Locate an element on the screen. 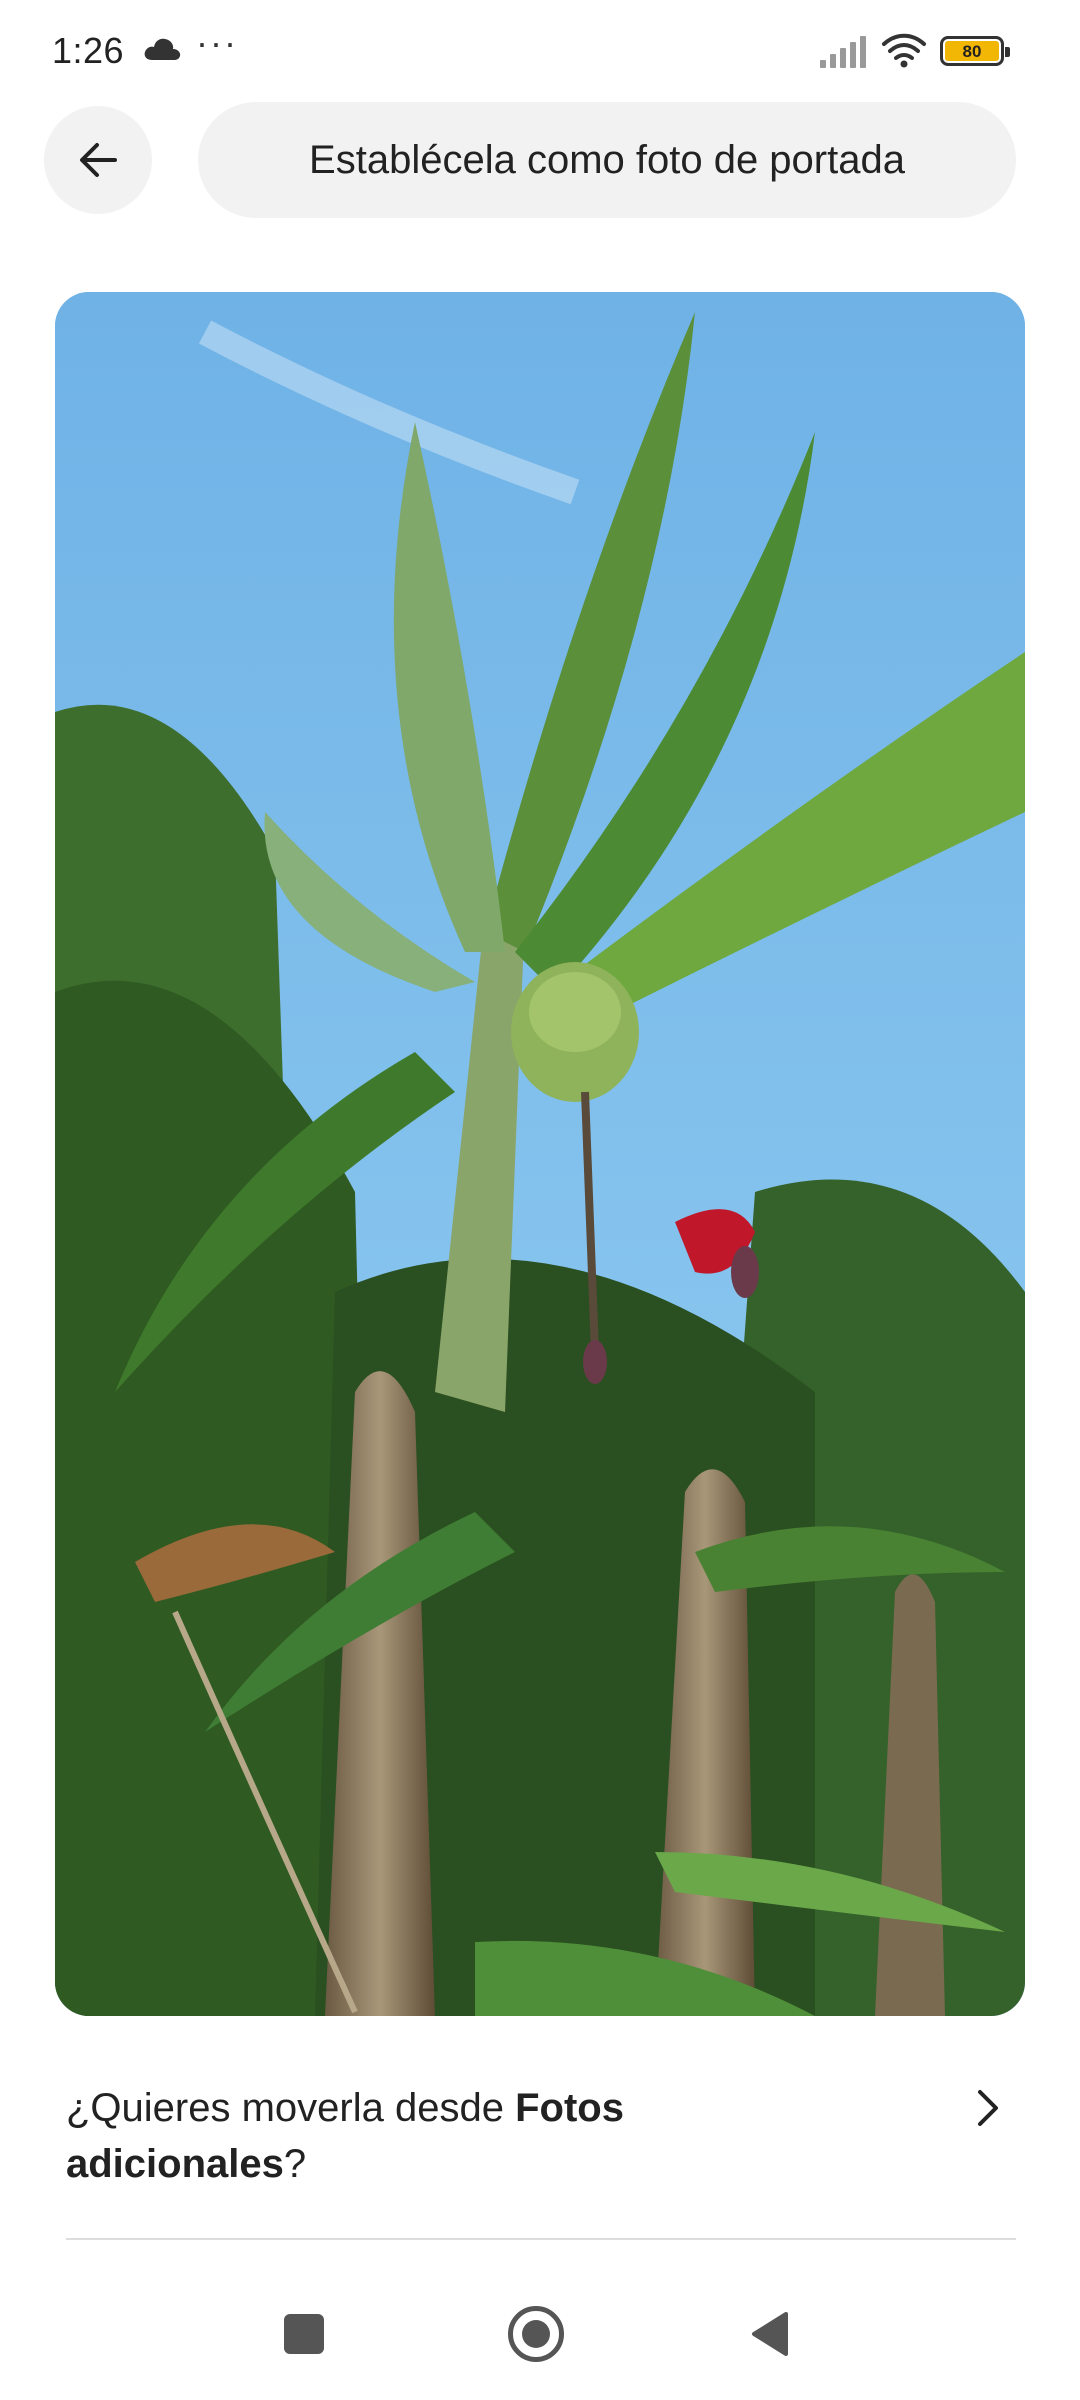  move-prompt-prefix: ¿Quieres moverla desde is located at coordinates (291, 2108).